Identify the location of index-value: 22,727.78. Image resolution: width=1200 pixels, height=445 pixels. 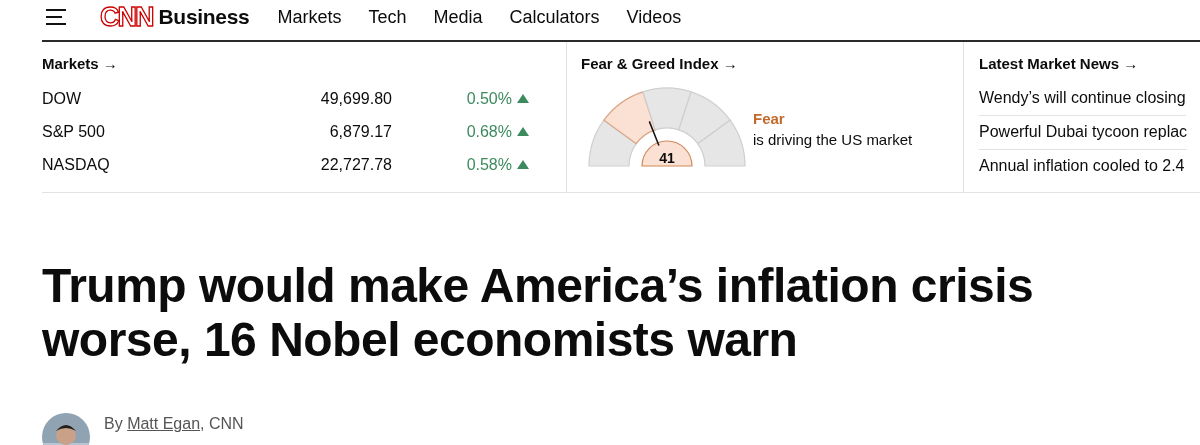
(355, 164).